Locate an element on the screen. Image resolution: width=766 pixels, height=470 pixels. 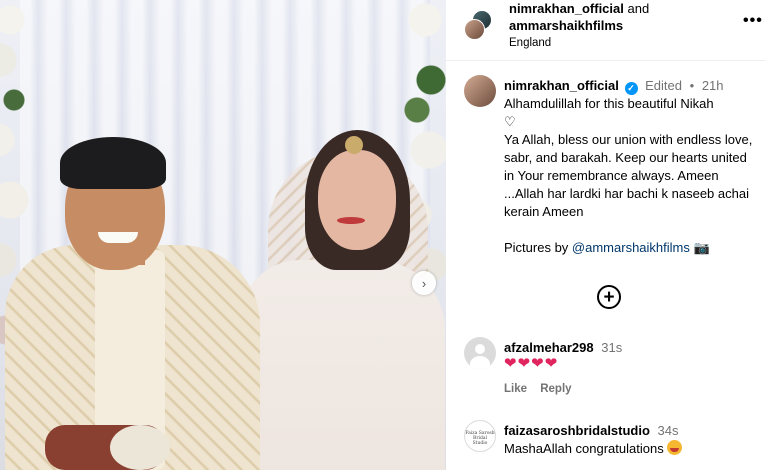
comment-time: 31s is located at coordinates (611, 347).